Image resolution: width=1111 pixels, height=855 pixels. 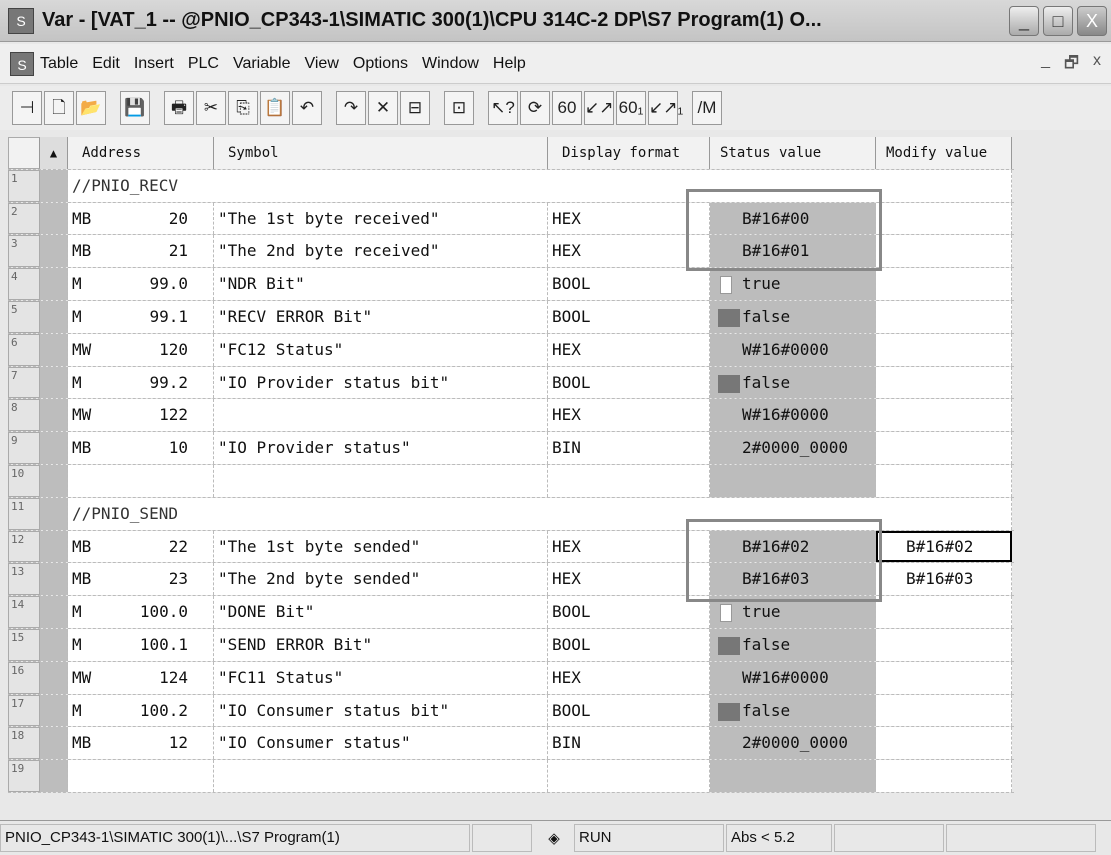 What do you see at coordinates (511, 448) in the screenshot?
I see `table-row: 9 MB 10 "IO Provider status" BIN 2#0000_0000` at bounding box center [511, 448].